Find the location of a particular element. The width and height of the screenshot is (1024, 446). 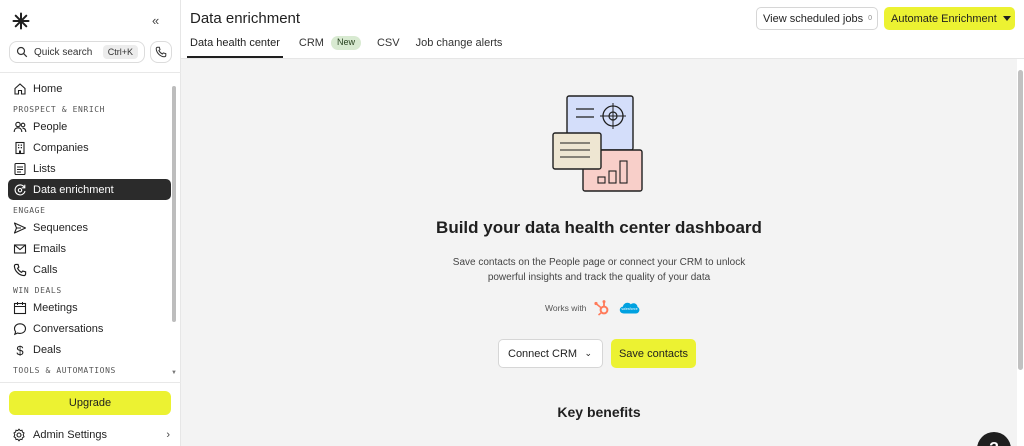

tab-label: Job change alerts is located at coordinates (459, 43).